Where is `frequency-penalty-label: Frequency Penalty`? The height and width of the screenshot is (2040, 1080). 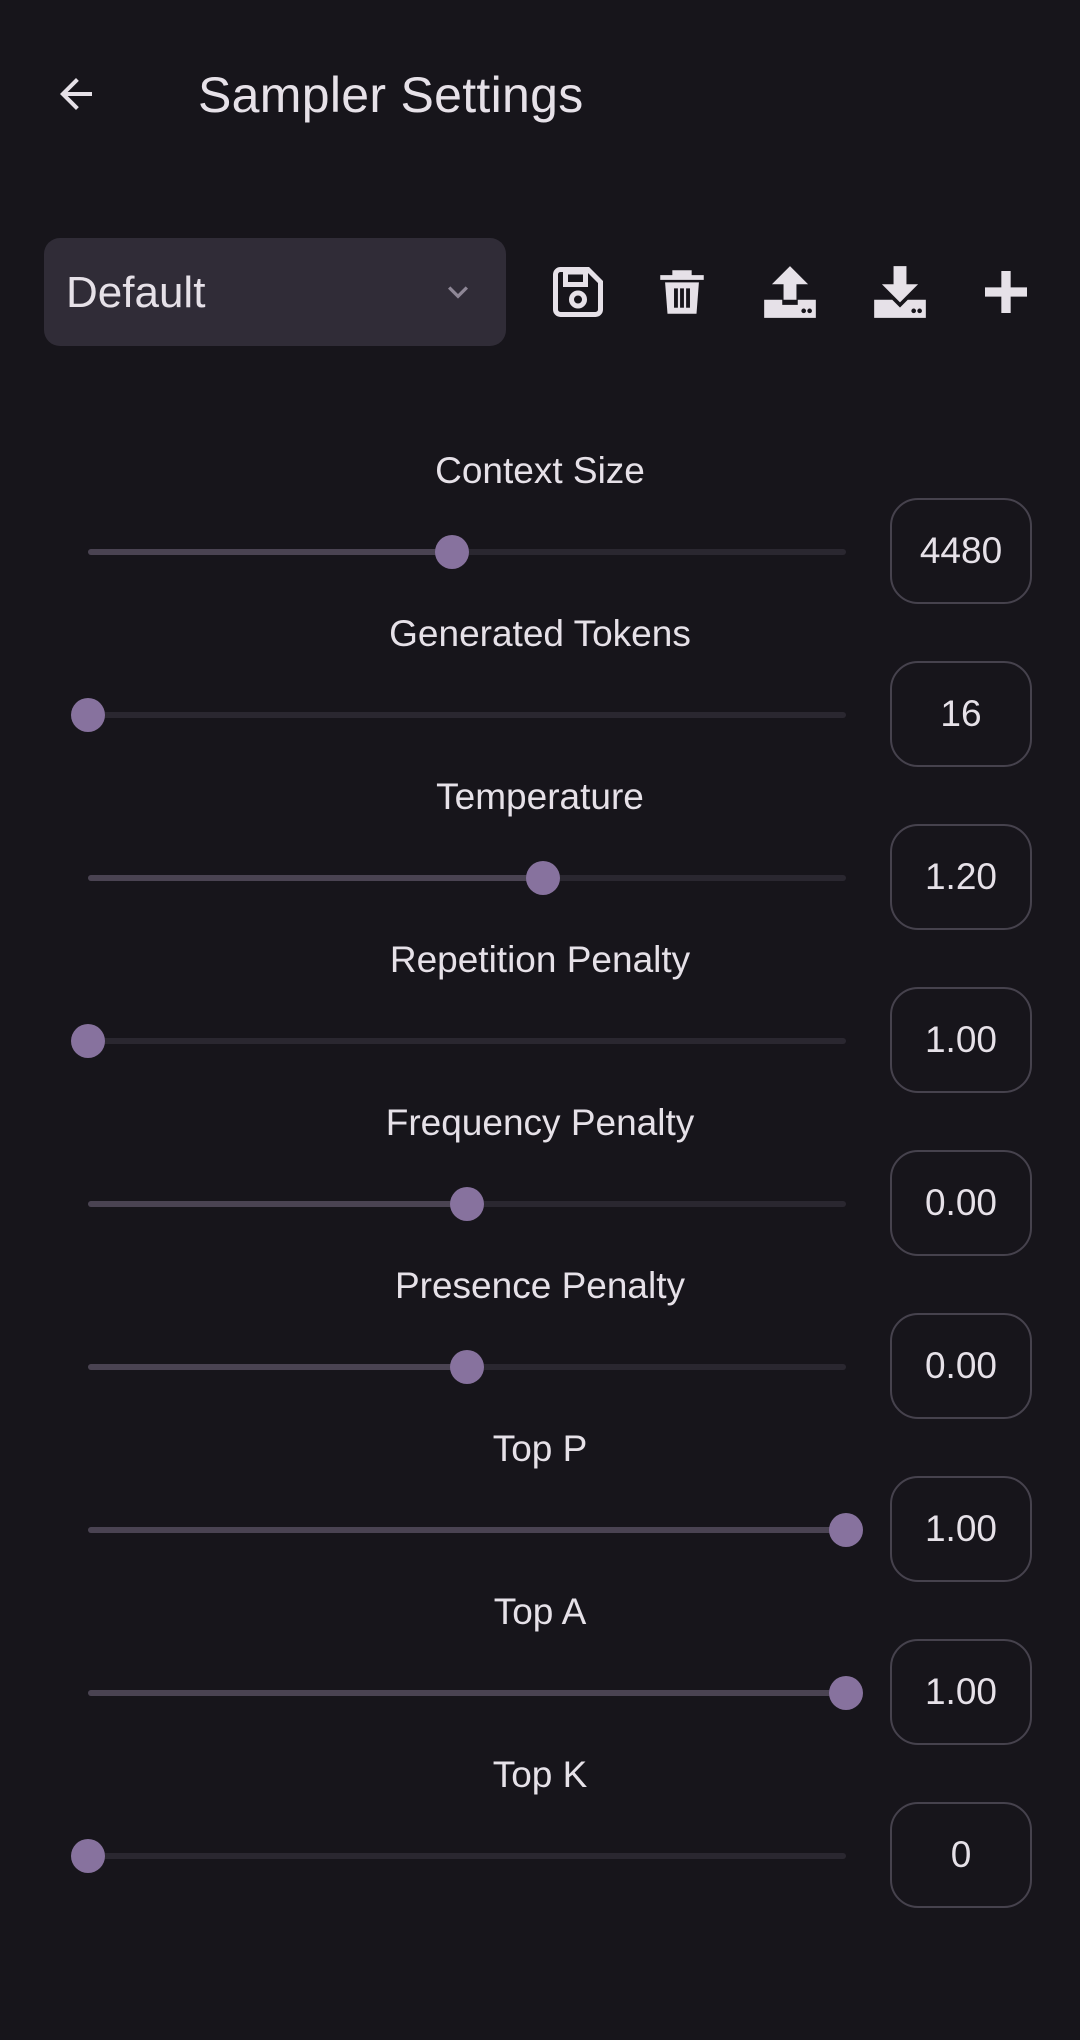
frequency-penalty-label: Frequency Penalty is located at coordinates (540, 1122).